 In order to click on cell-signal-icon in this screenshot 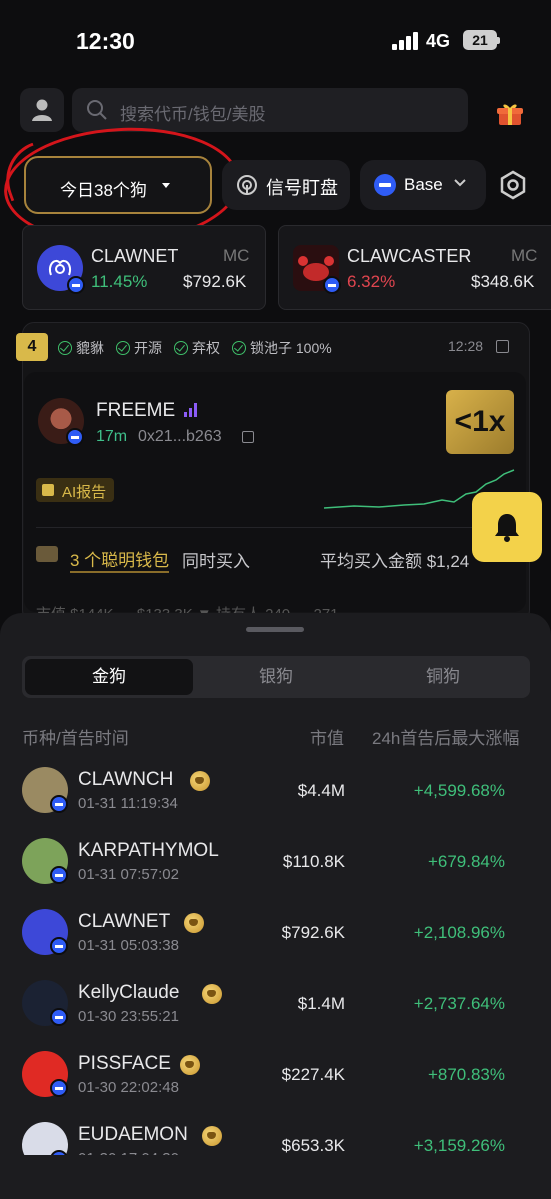, I will do `click(406, 41)`.